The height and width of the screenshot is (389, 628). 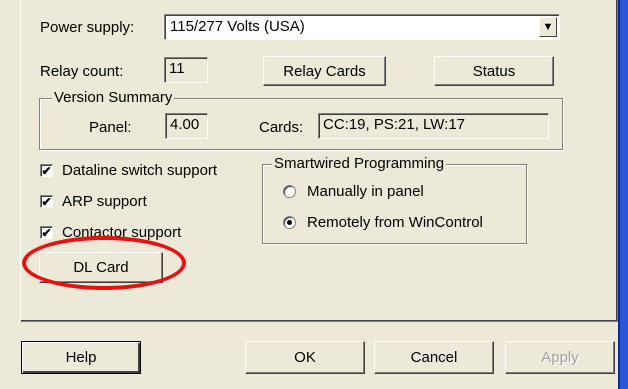 I want to click on help-button-label: Help, so click(x=81, y=357).